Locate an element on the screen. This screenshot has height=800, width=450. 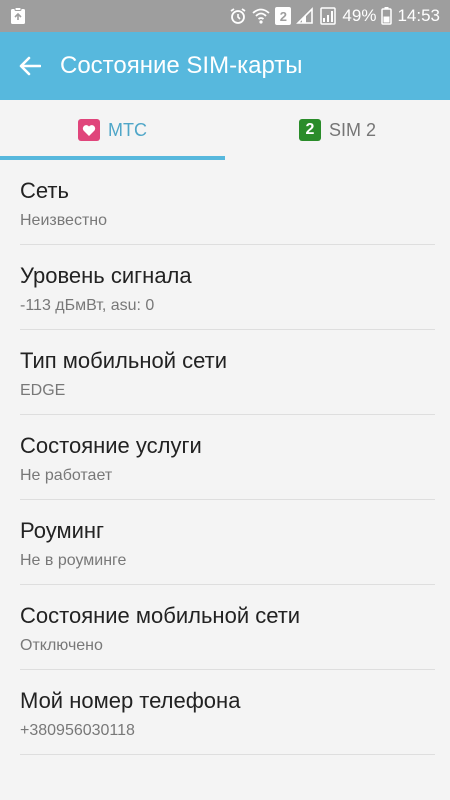
sim-slot-icon: 2 is located at coordinates (283, 16).